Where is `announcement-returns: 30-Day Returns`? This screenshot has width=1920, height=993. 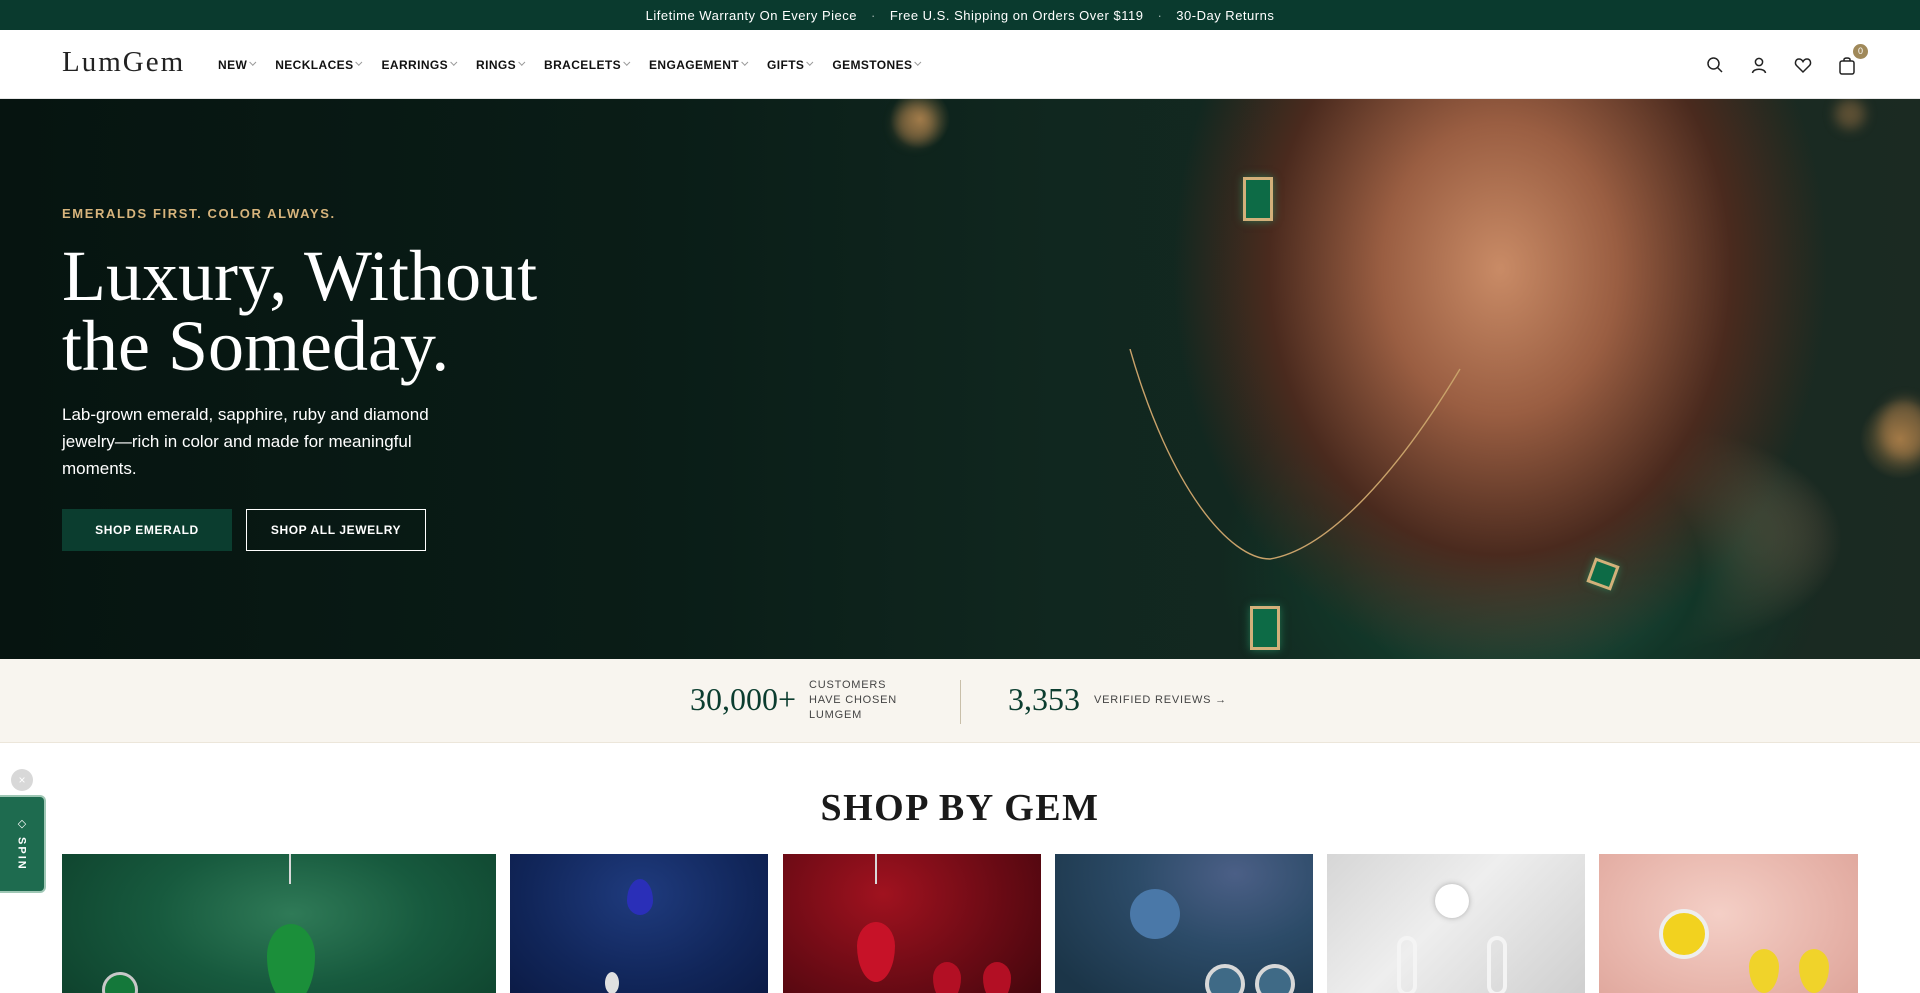
announcement-returns: 30-Day Returns is located at coordinates (1225, 15).